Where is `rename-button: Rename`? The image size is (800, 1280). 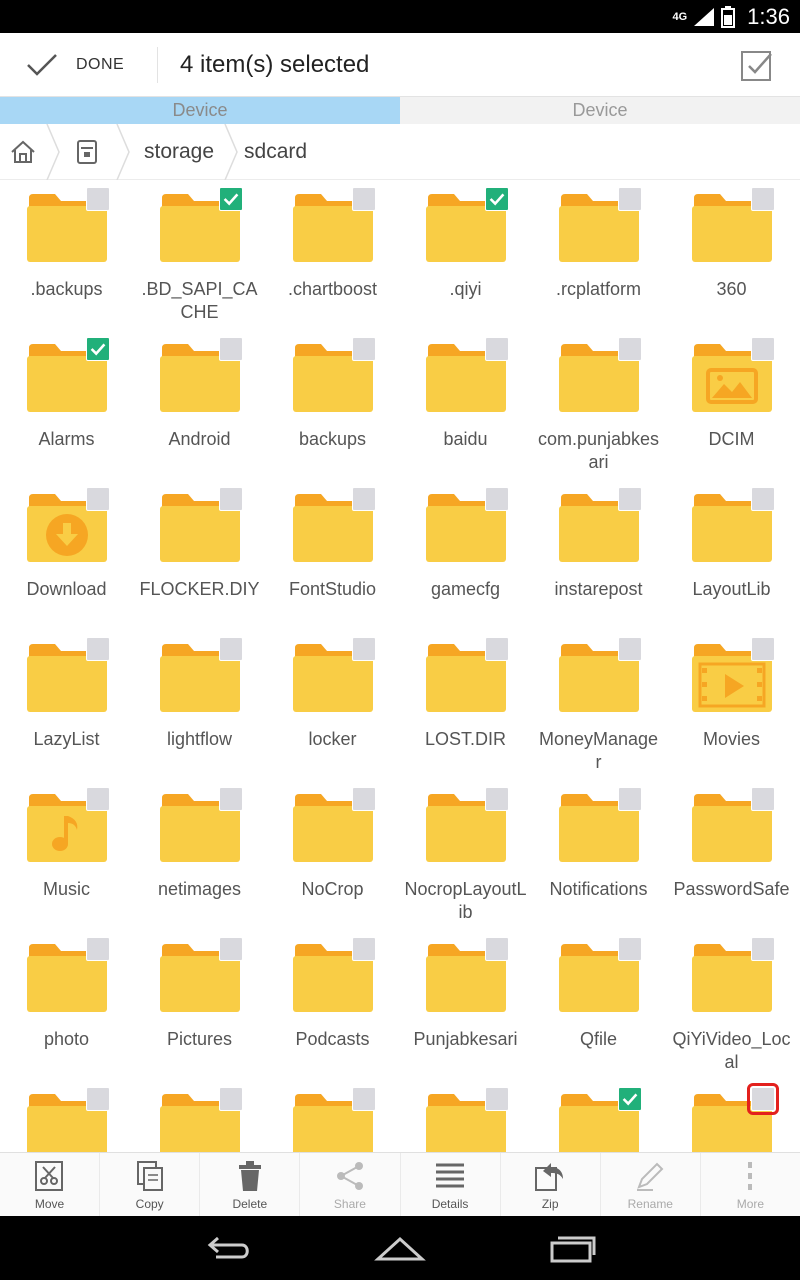
rename-button: Rename is located at coordinates (651, 1184).